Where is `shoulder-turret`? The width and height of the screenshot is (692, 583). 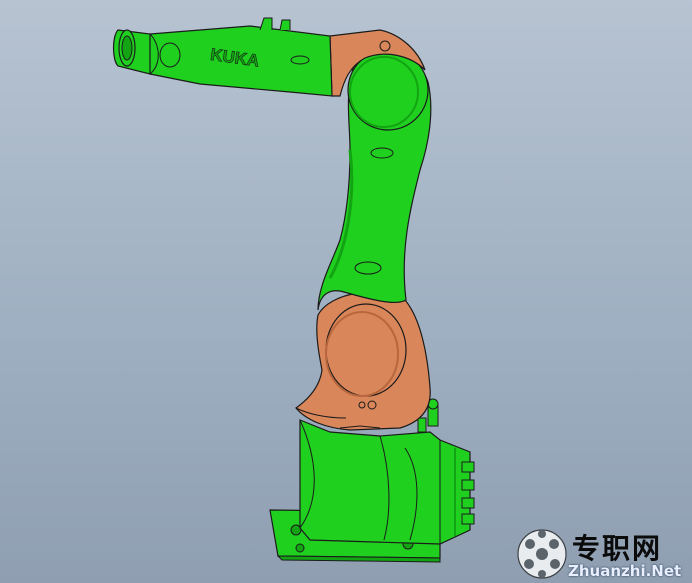
shoulder-turret is located at coordinates (363, 361).